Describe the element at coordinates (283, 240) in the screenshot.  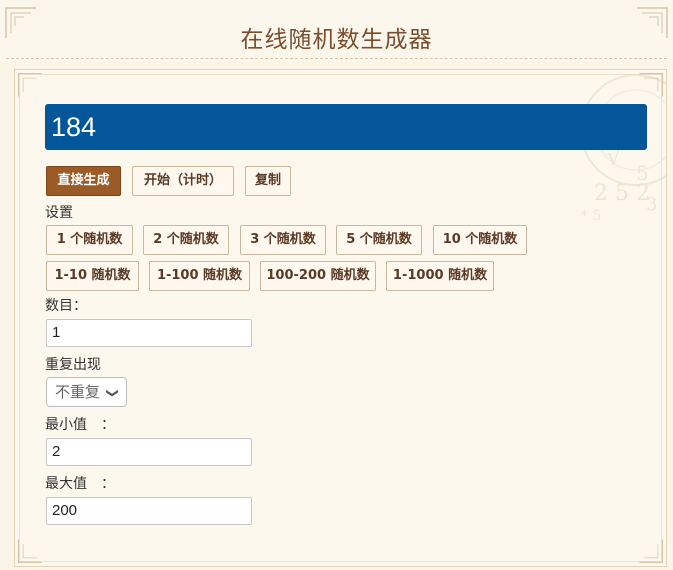
I see `preset-count-3-button: 3 个随机数` at that location.